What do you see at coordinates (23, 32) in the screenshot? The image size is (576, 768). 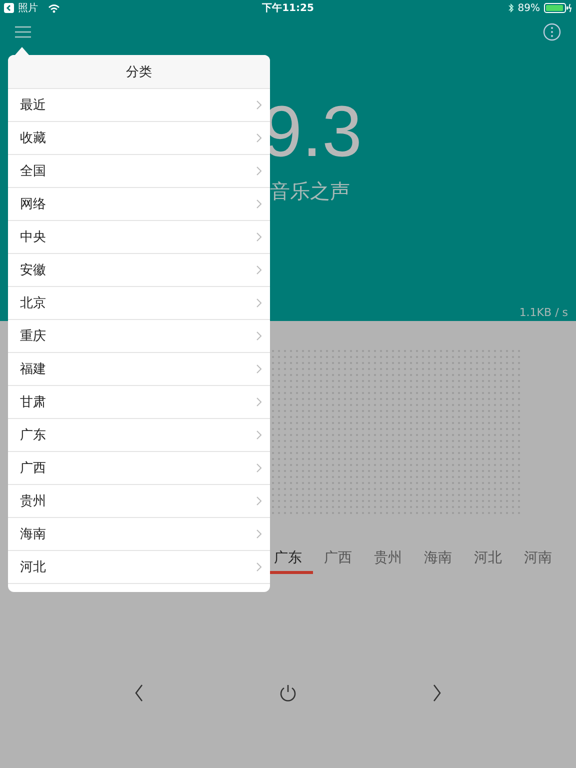 I see `menu-icon` at bounding box center [23, 32].